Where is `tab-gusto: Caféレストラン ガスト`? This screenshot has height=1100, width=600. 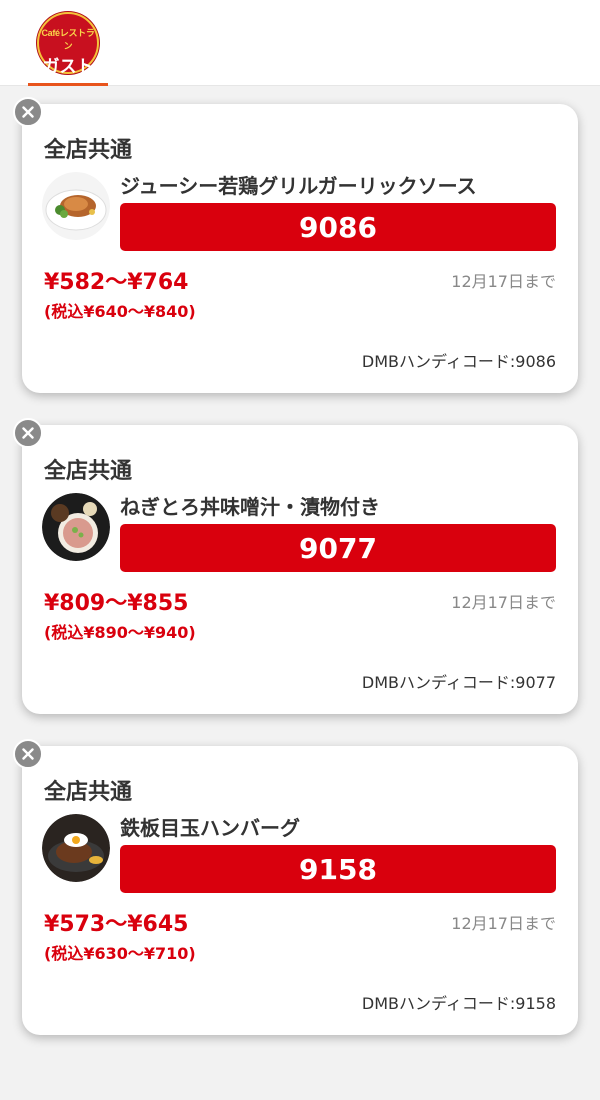
tab-gusto: Caféレストラン ガスト is located at coordinates (68, 43).